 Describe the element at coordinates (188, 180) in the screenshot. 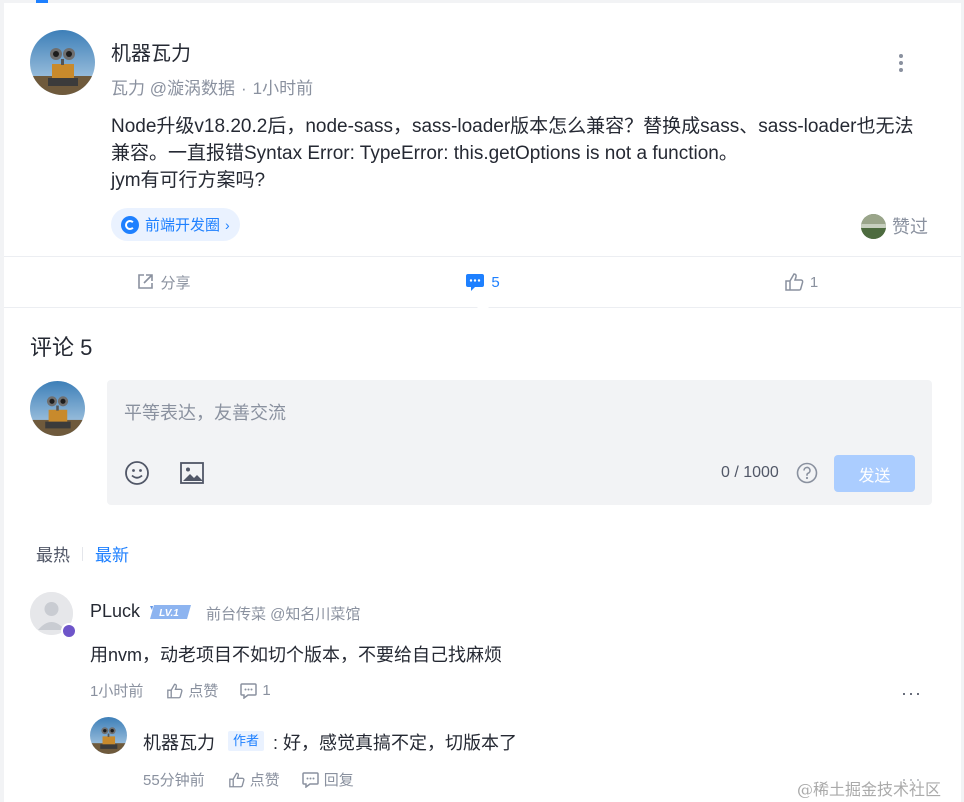

I see `post-content-line: jym有可行方案吗?` at that location.